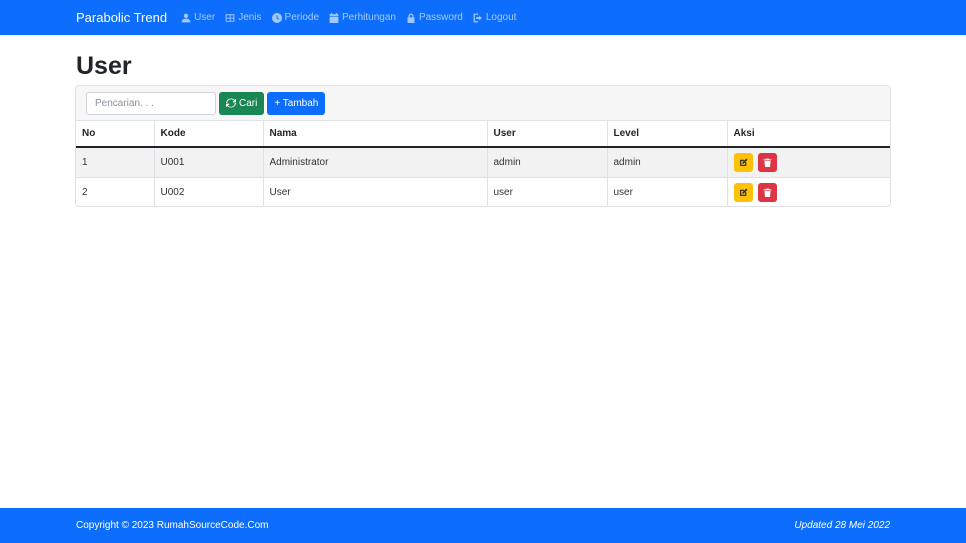 This screenshot has width=966, height=543. I want to click on nav-item-periode: Periode, so click(295, 17).